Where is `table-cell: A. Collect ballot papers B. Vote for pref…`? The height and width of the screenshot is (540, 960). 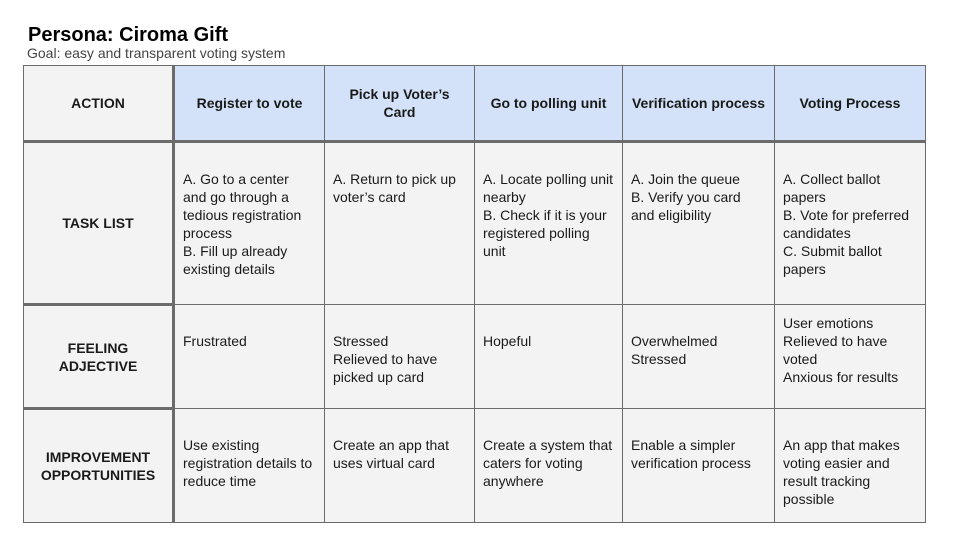
table-cell: A. Collect ballot papers B. Vote for pref… is located at coordinates (850, 223).